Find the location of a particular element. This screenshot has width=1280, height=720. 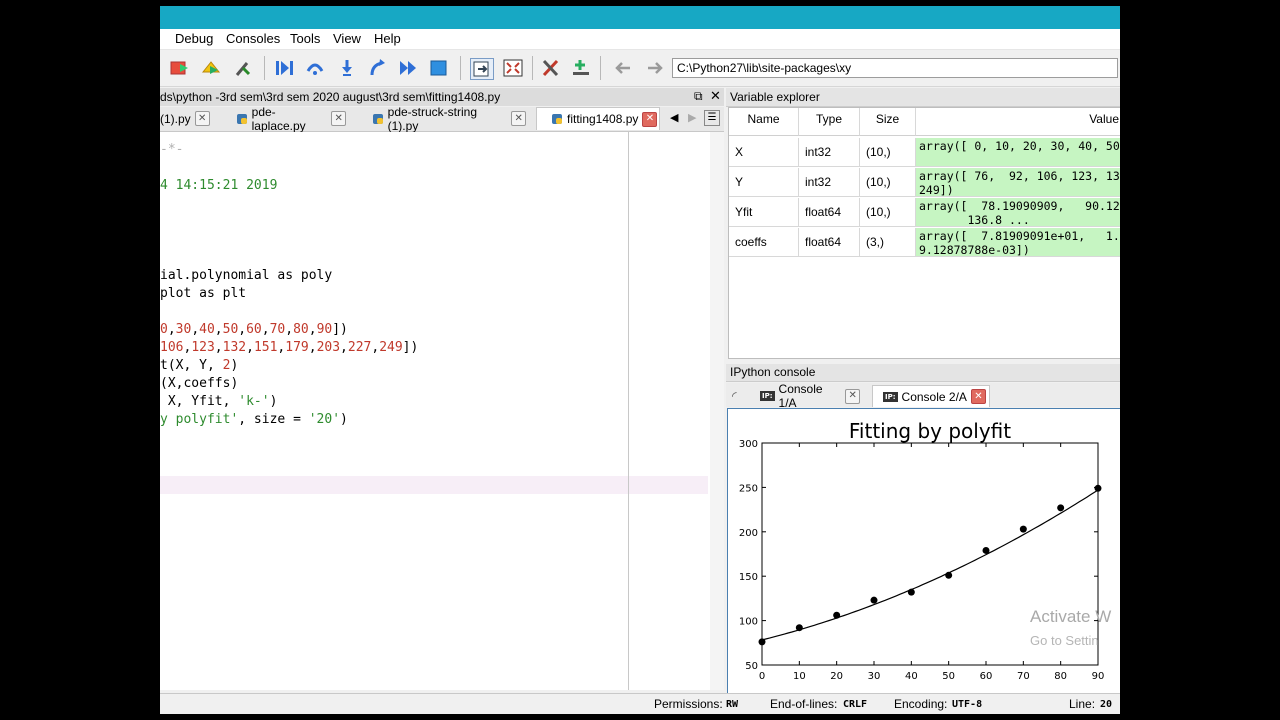

close-pane-icon: ✕ is located at coordinates (715, 96).